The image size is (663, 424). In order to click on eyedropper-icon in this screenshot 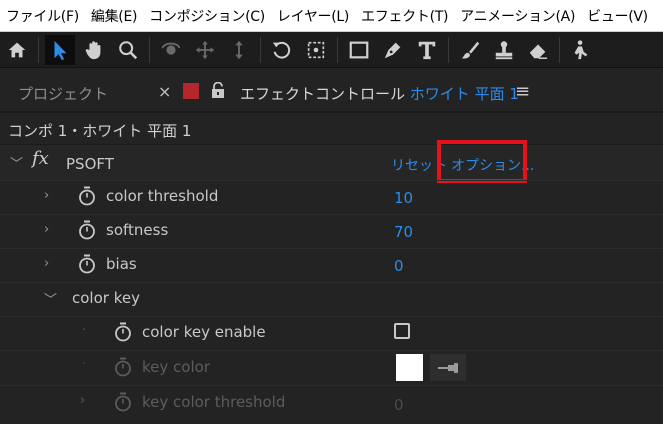, I will do `click(448, 367)`.